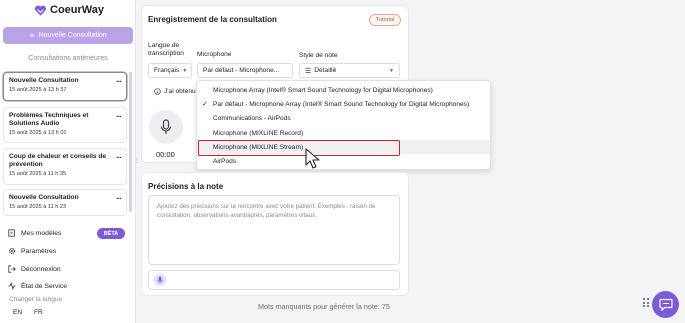 This screenshot has height=323, width=685. Describe the element at coordinates (225, 161) in the screenshot. I see `option-label: AirPods` at that location.